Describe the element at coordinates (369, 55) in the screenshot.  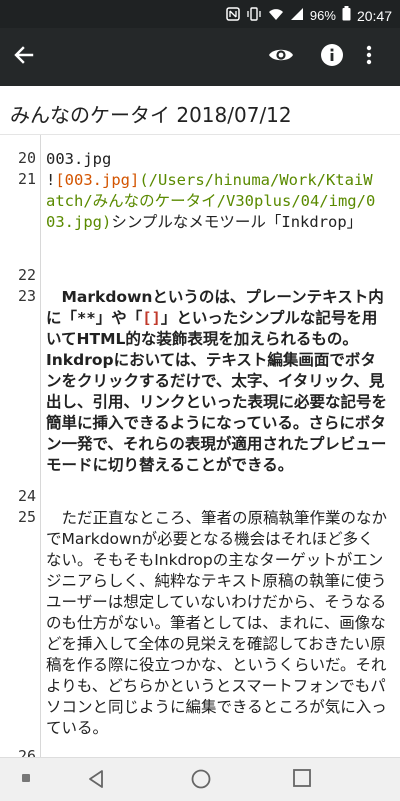
I see `more-vert-icon` at that location.